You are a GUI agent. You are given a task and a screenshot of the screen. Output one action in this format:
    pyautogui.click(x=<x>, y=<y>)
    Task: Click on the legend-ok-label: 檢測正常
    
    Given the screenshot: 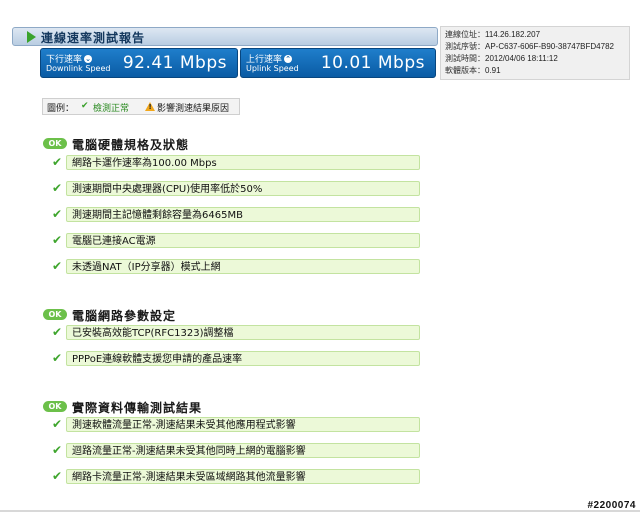 What is the action you would take?
    pyautogui.click(x=111, y=109)
    